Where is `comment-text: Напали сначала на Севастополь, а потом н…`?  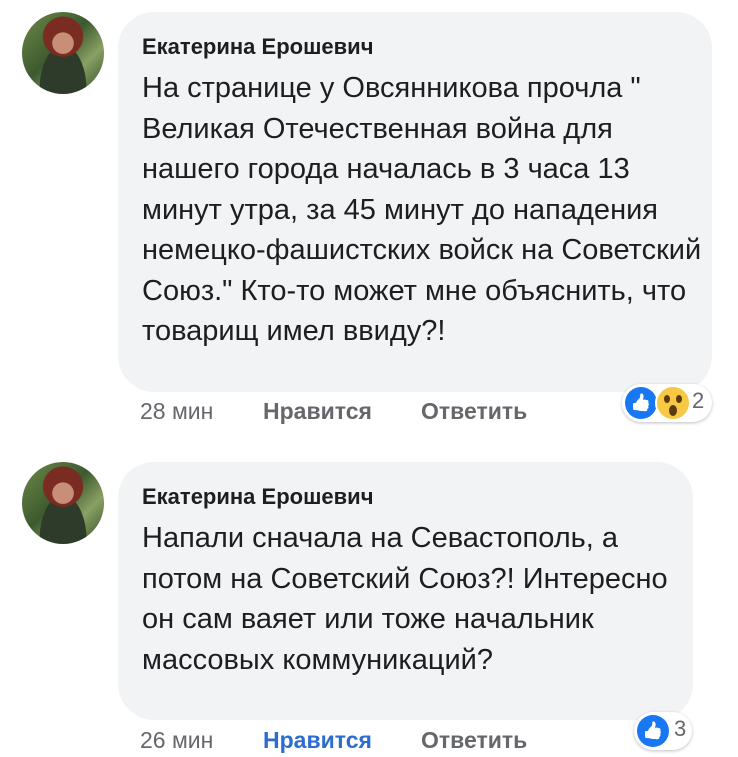
comment-text: Напали сначала на Севастополь, а потом н… is located at coordinates (405, 599).